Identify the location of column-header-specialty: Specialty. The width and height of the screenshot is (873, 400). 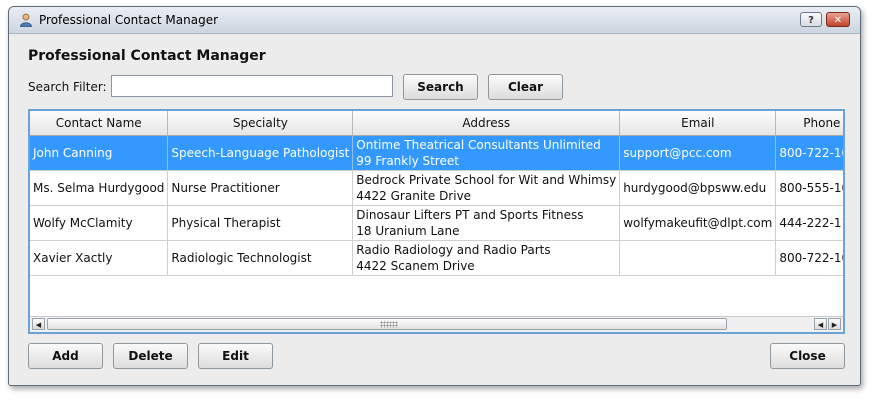
(260, 123).